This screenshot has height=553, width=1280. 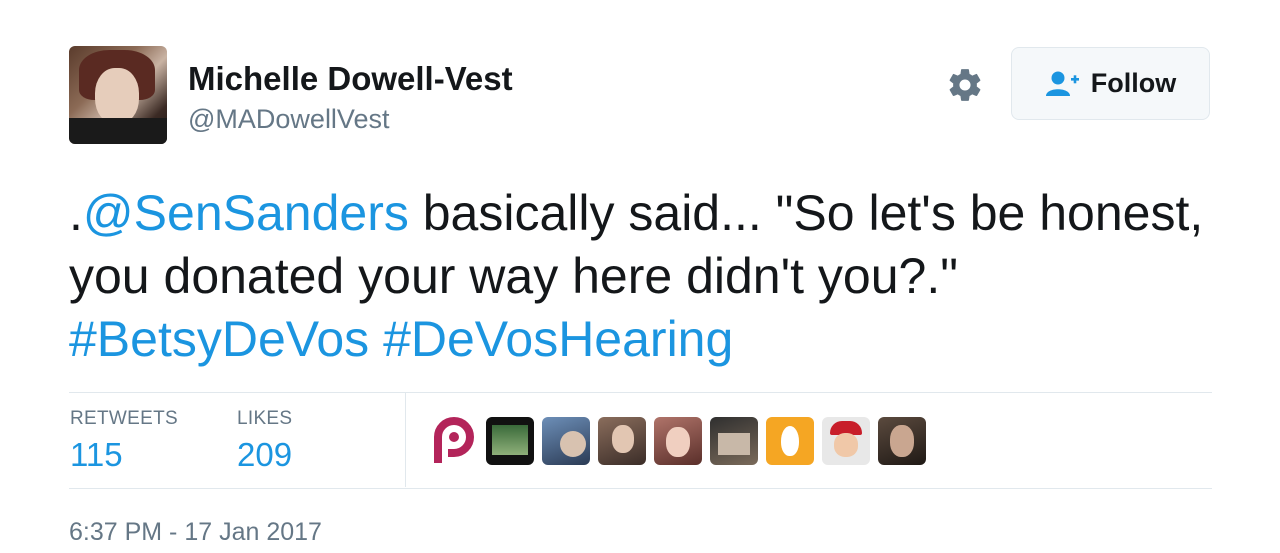 I want to click on follow-button-label: Follow, so click(x=1133, y=83).